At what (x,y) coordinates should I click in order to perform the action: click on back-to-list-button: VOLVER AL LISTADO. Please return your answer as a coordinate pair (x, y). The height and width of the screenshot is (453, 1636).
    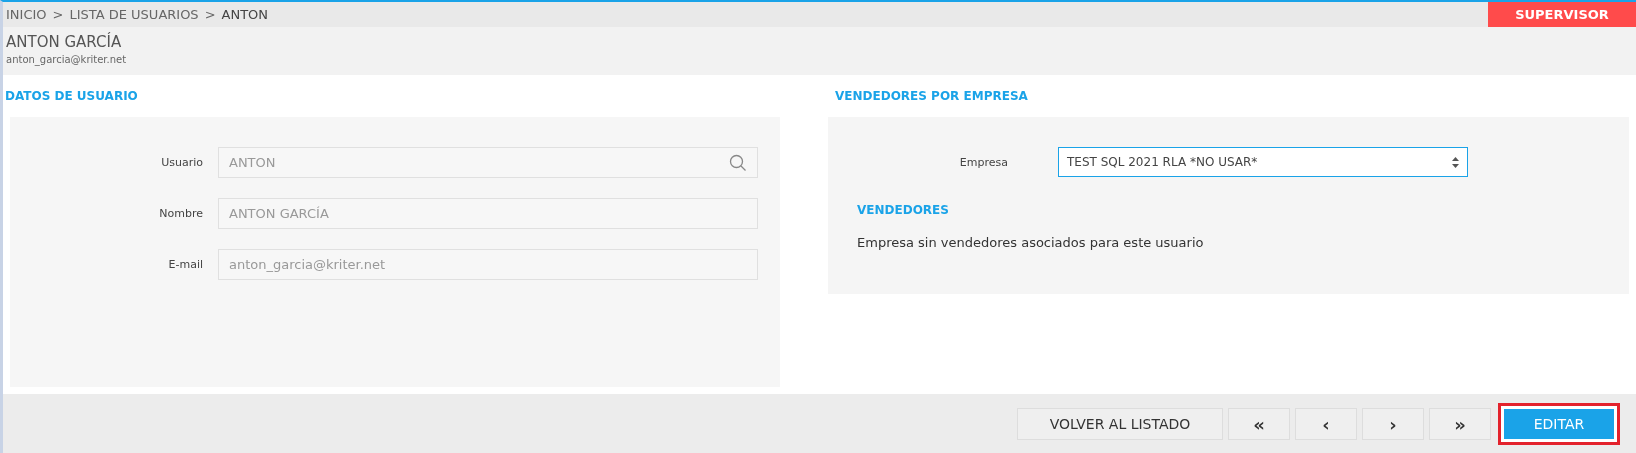
    Looking at the image, I should click on (1120, 424).